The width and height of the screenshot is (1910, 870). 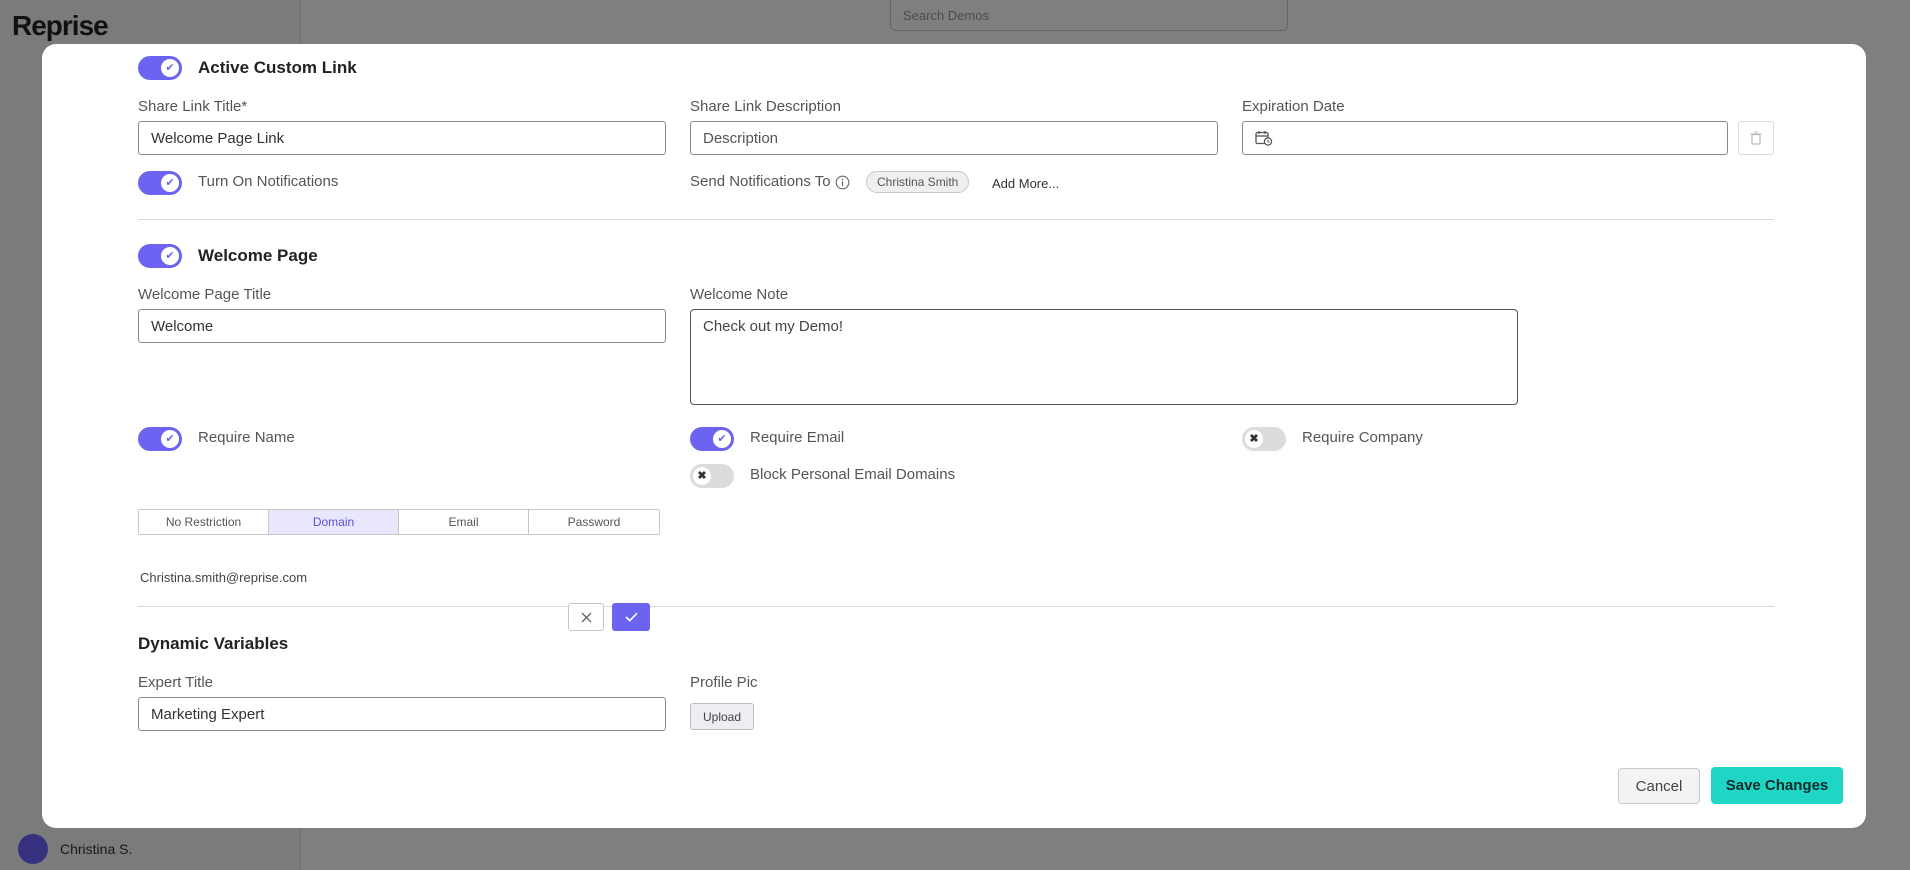 I want to click on recipient-chip: Christina Smith, so click(x=918, y=182).